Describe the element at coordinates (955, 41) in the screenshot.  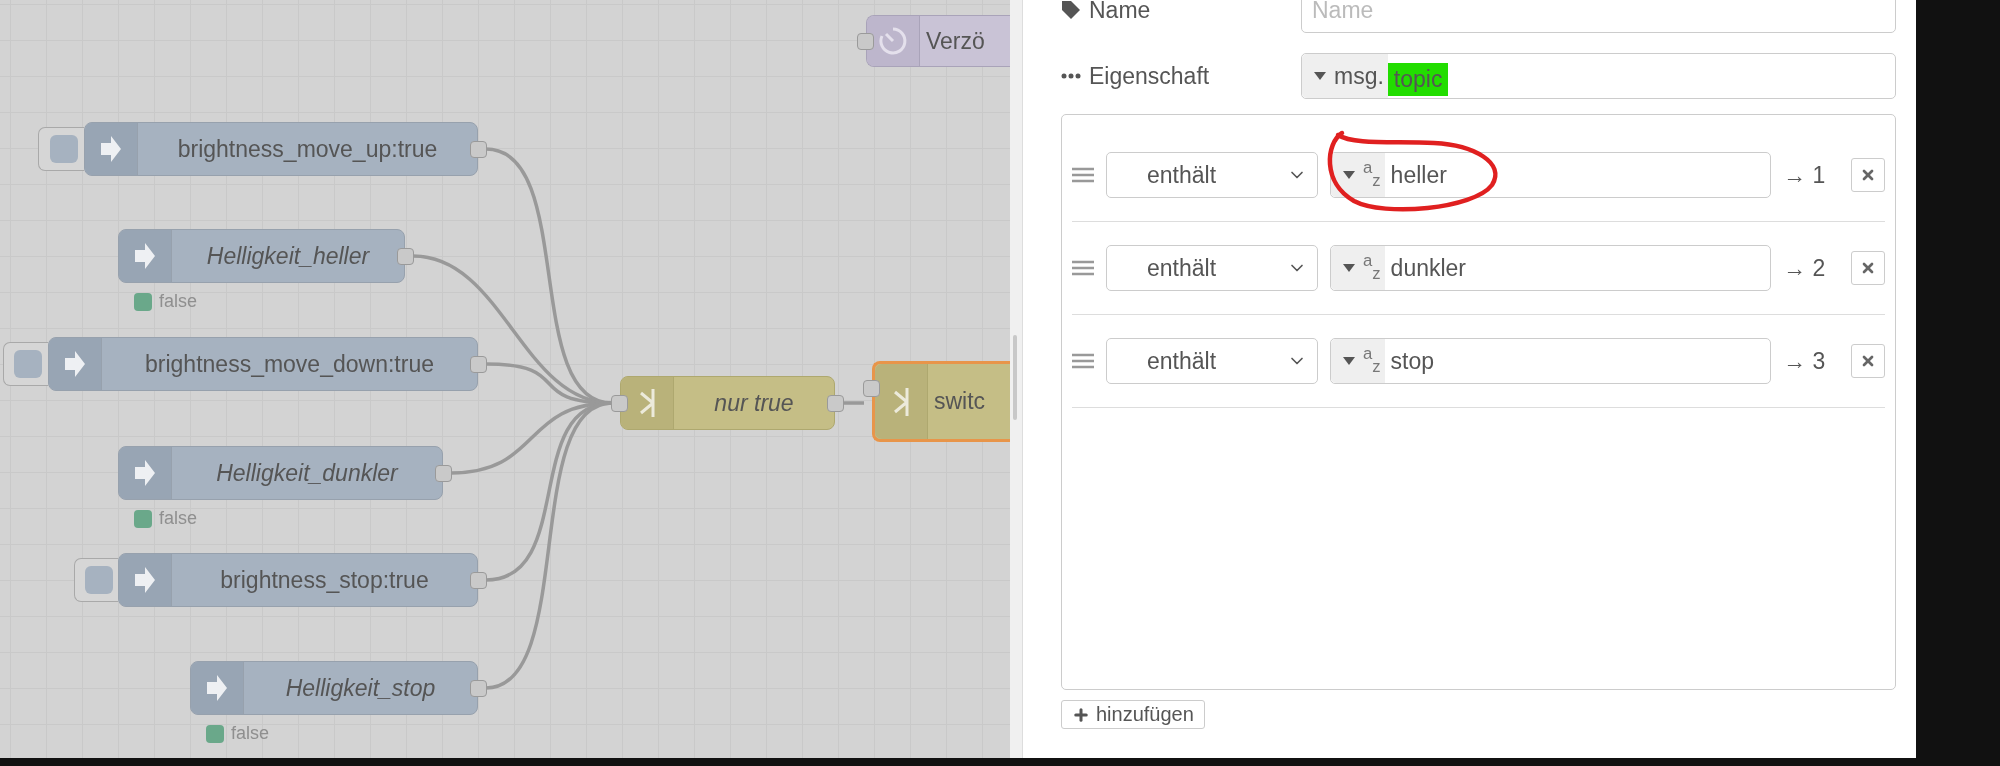
I see `node-label: Verzö` at that location.